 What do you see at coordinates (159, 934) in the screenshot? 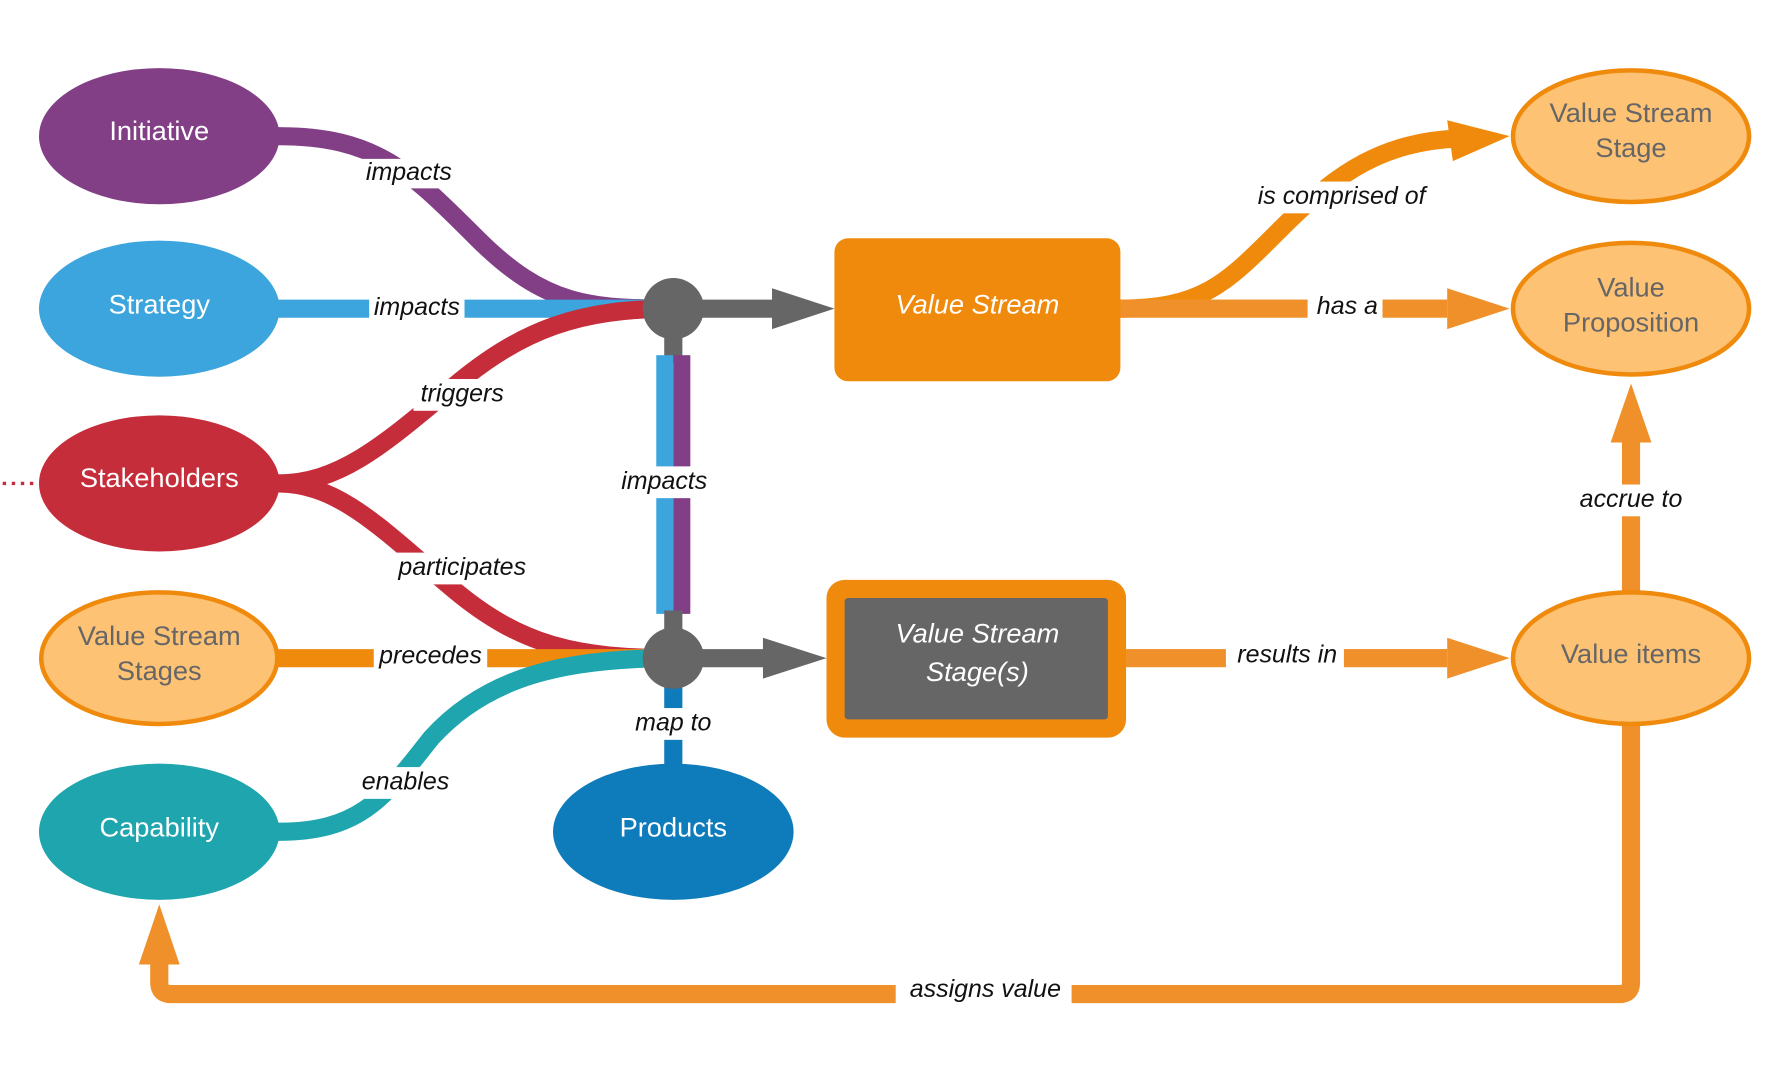
I see `arrow-assigns-value` at bounding box center [159, 934].